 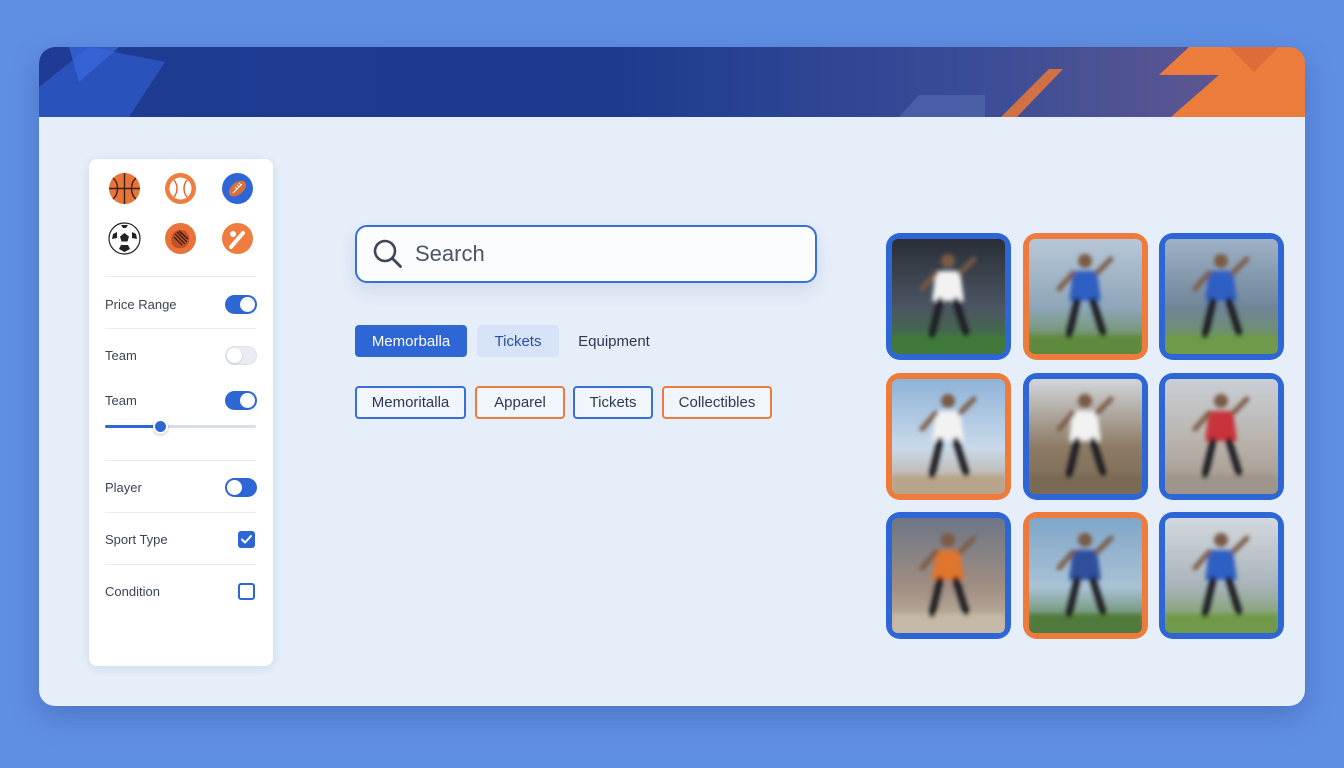 I want to click on baseball-icon, so click(x=180, y=188).